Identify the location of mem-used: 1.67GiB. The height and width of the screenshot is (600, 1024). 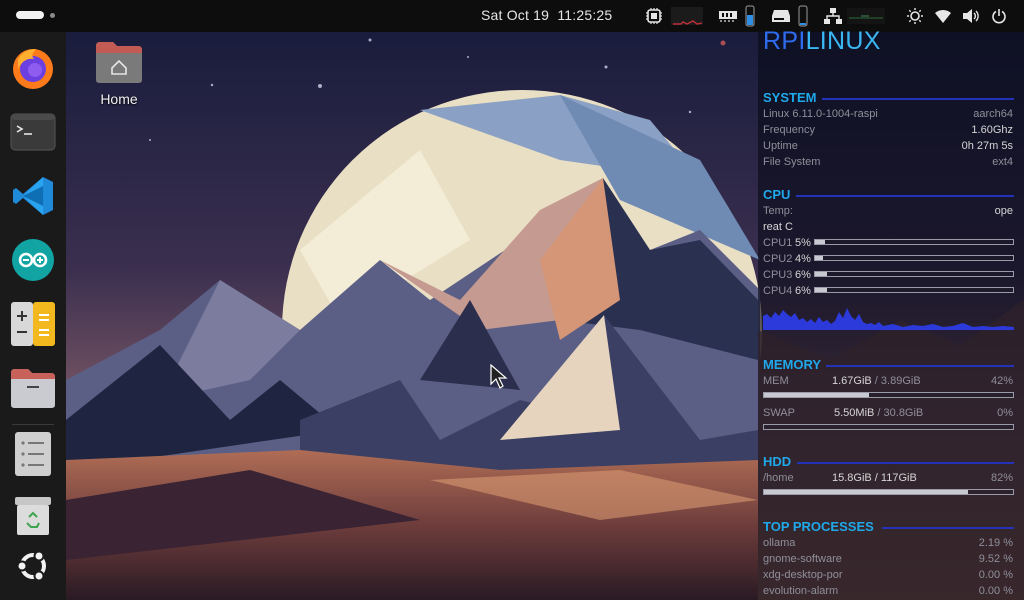
(852, 381).